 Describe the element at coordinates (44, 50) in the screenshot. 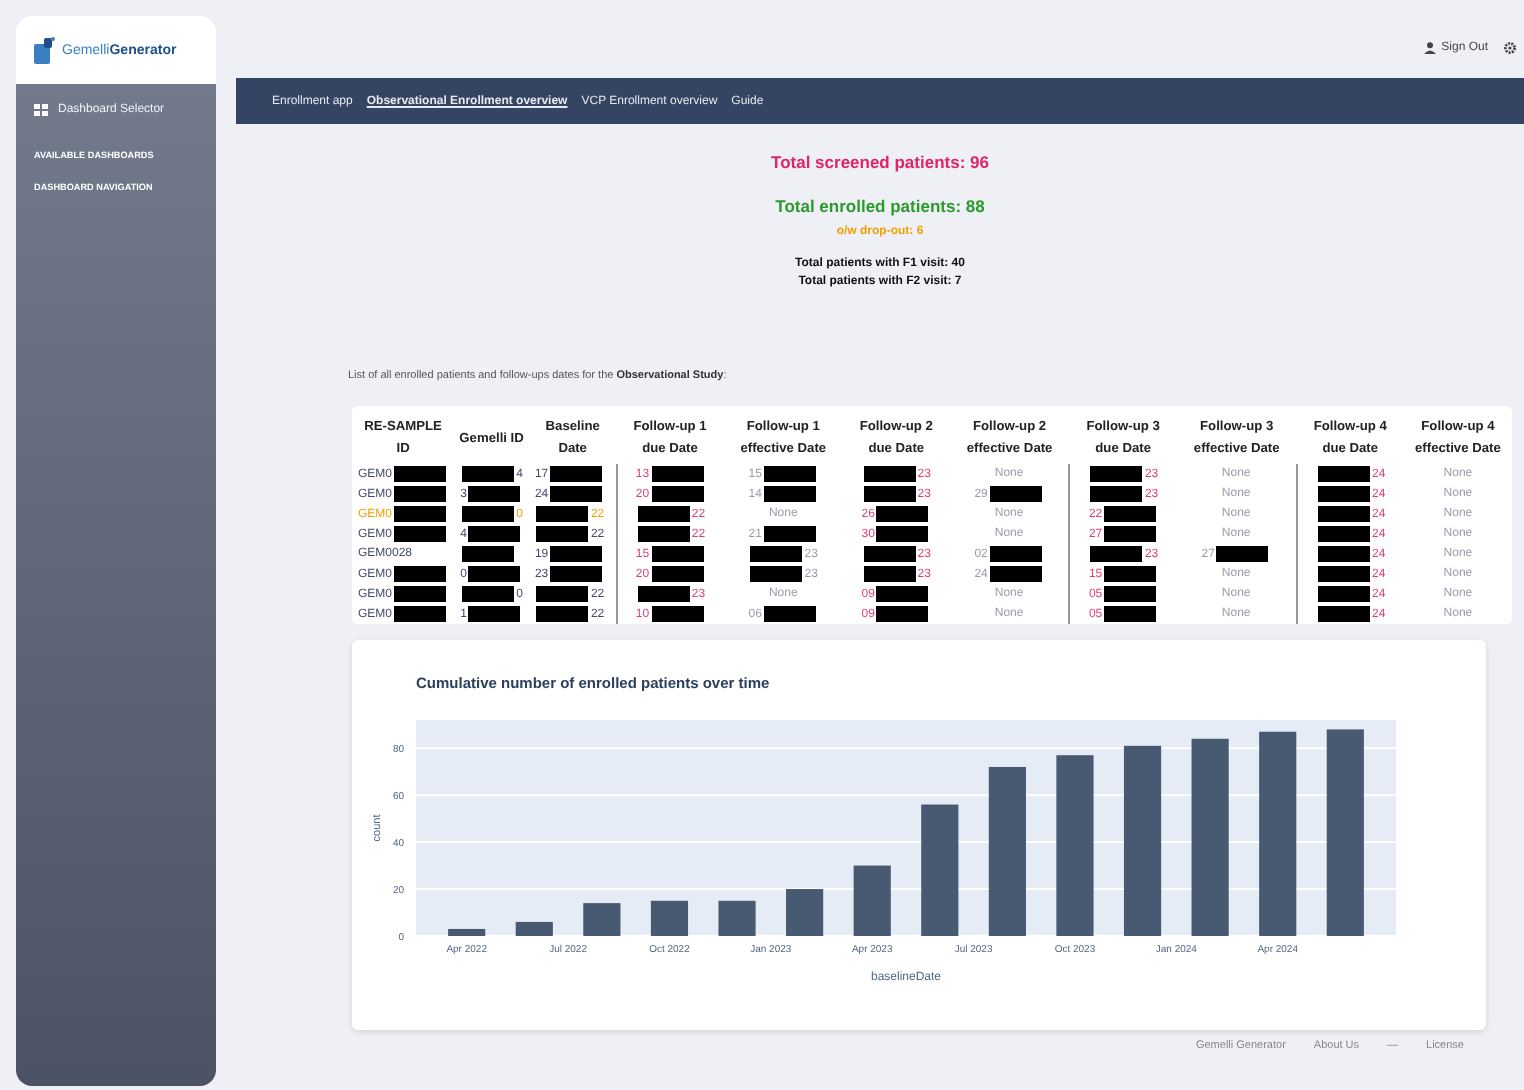

I see `logo-icon` at that location.